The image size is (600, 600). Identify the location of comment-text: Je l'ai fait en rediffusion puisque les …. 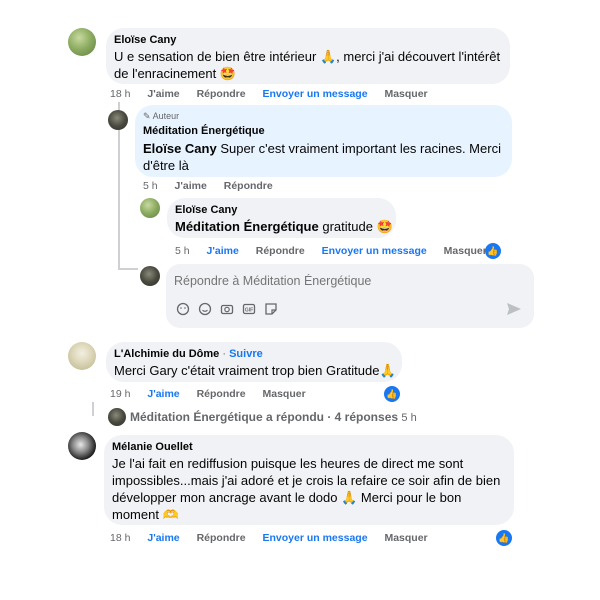
(306, 489).